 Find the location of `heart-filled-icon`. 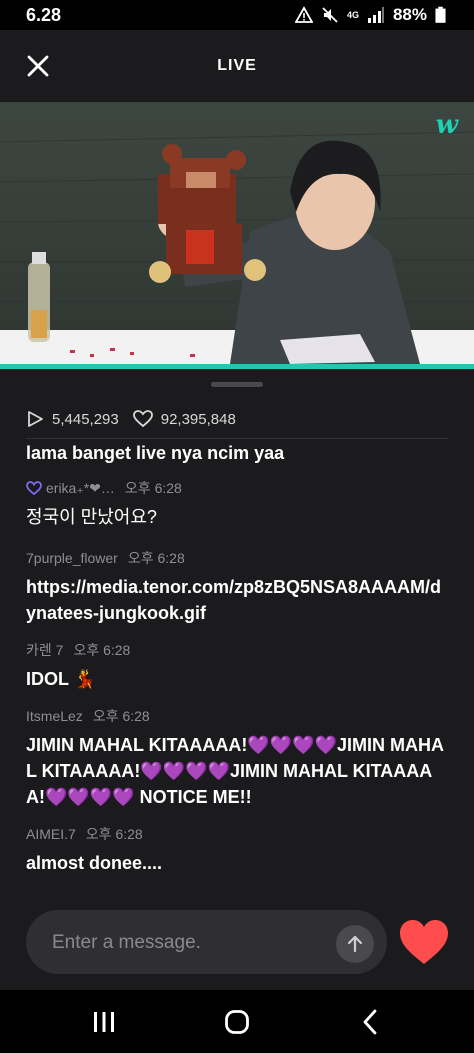

heart-filled-icon is located at coordinates (424, 942).